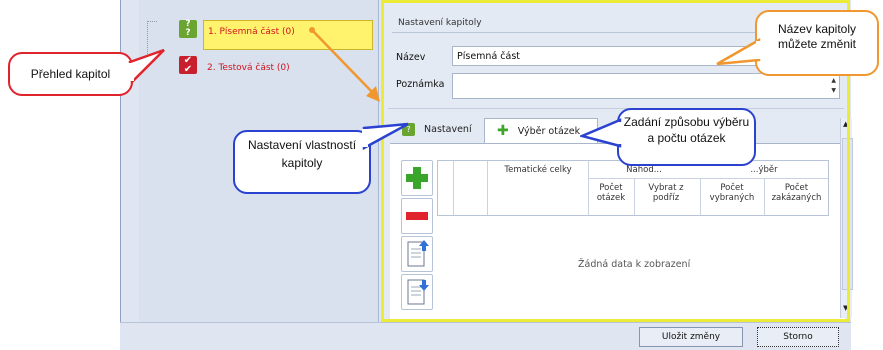 The height and width of the screenshot is (350, 883). I want to click on pointer-arrow, so click(344, 64).